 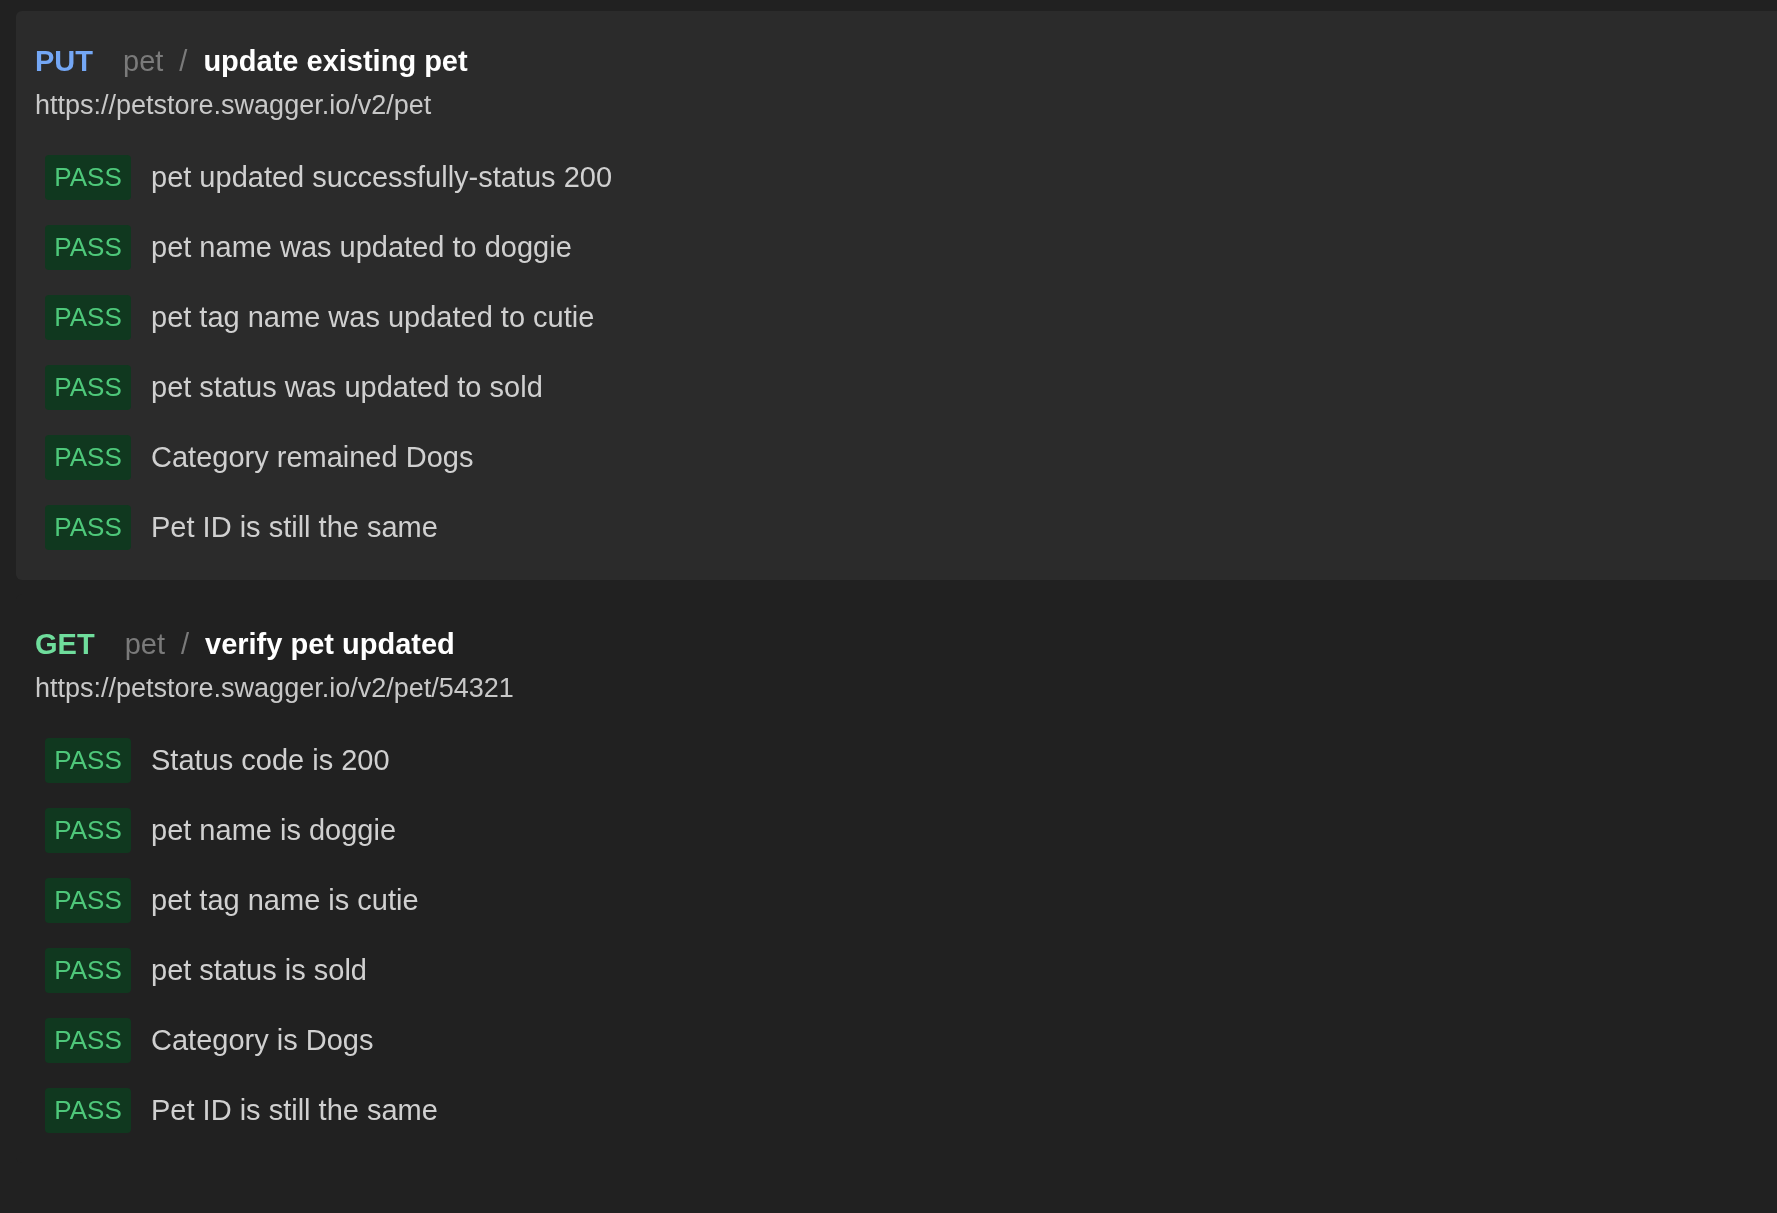 What do you see at coordinates (347, 387) in the screenshot?
I see `test-result-text: pet status was updated to sold` at bounding box center [347, 387].